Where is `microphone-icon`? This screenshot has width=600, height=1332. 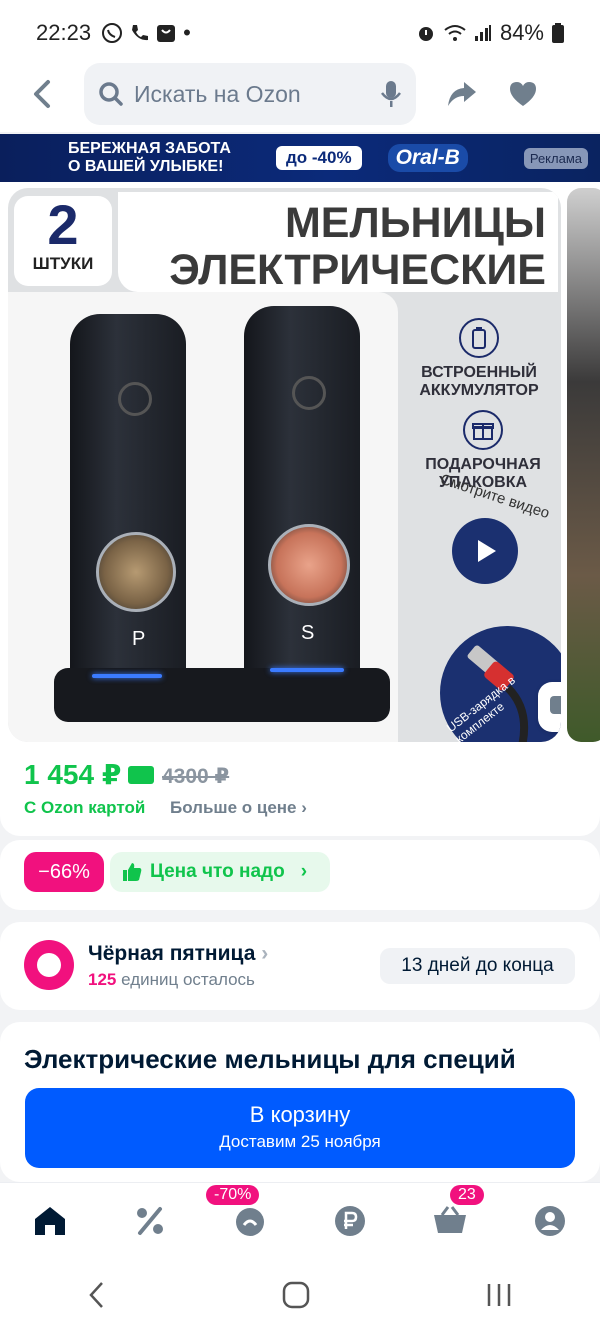 microphone-icon is located at coordinates (391, 94).